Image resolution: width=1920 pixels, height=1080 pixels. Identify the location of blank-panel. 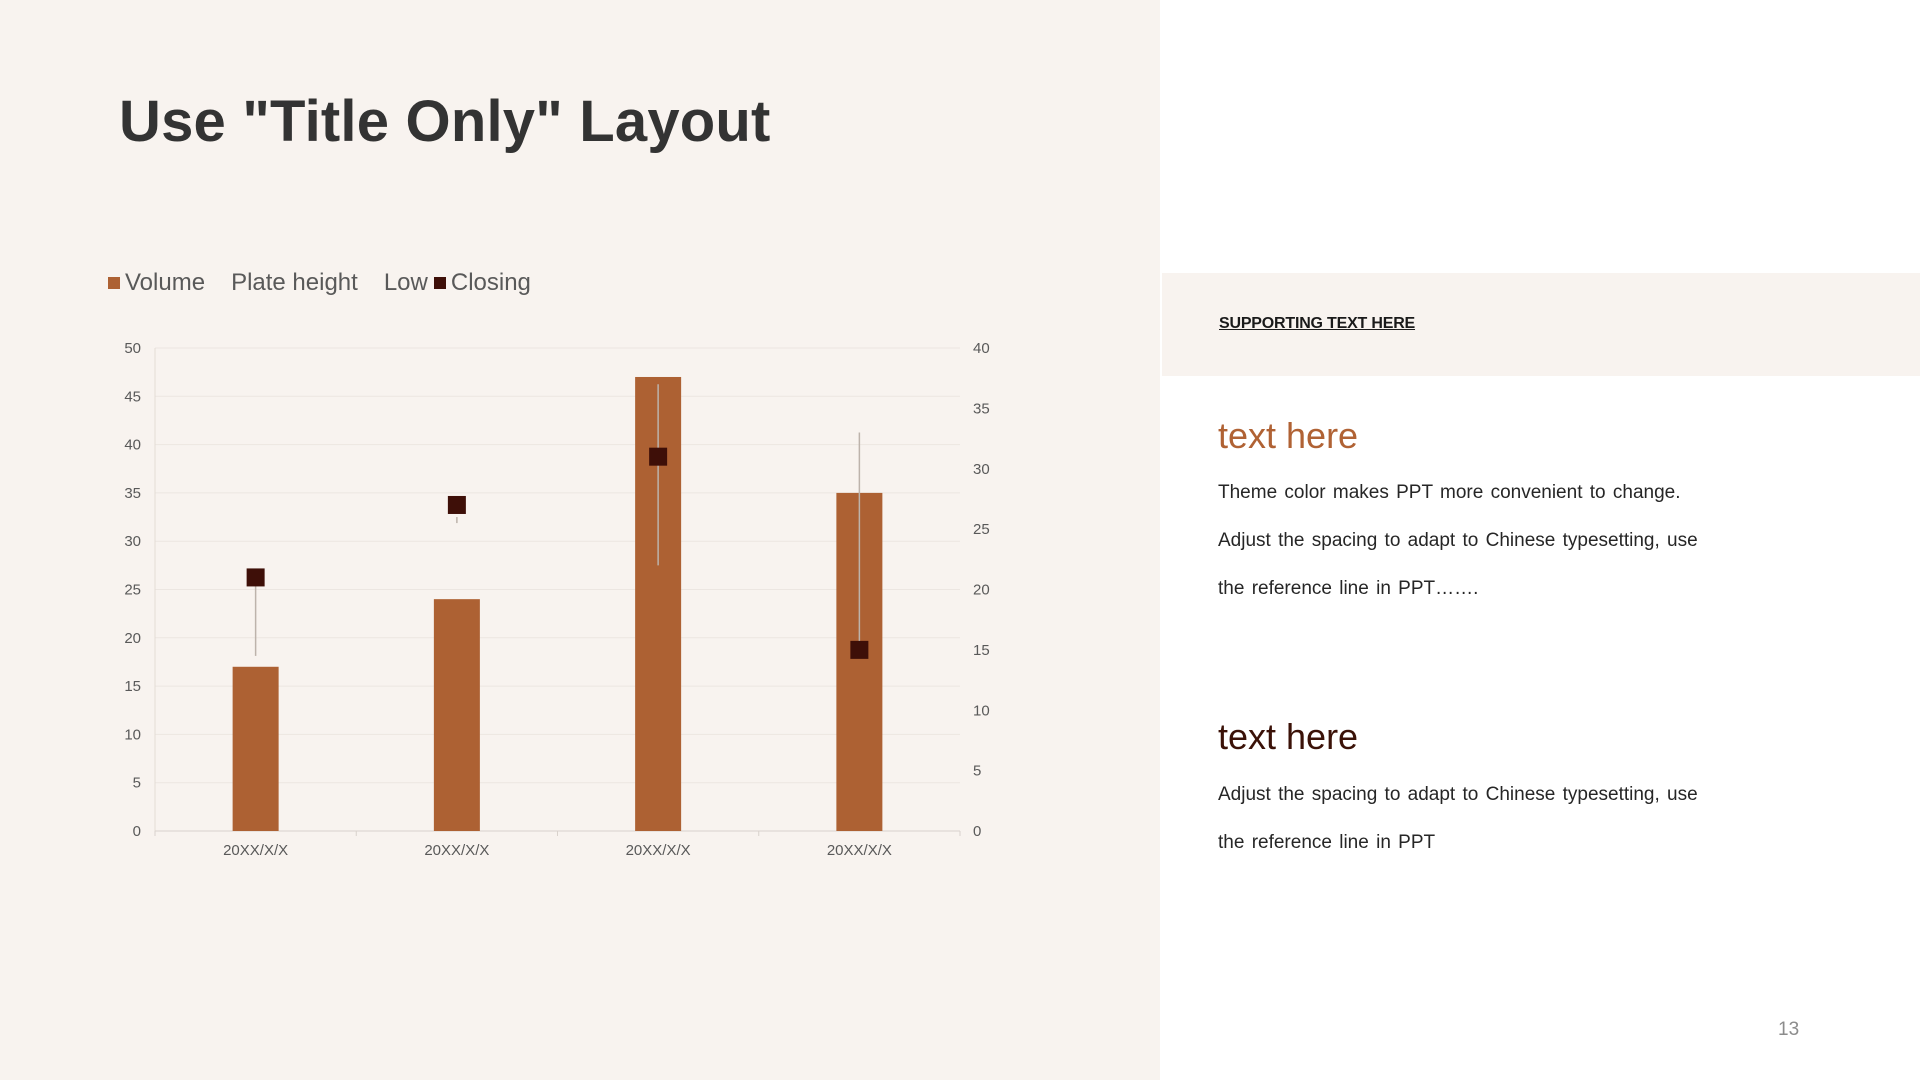
(1540, 136).